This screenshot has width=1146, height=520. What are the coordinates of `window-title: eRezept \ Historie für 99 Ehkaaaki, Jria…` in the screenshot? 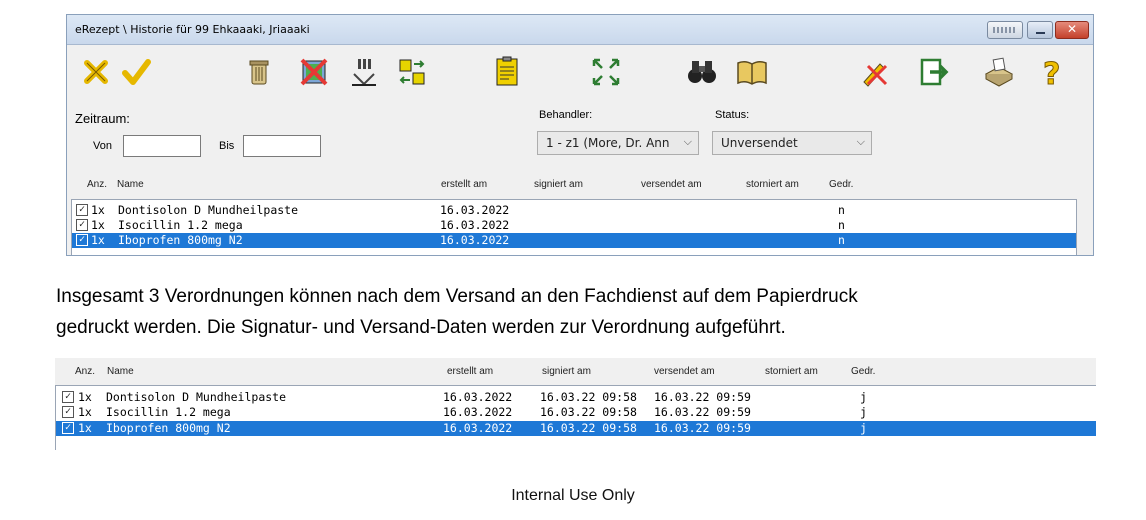 It's located at (192, 29).